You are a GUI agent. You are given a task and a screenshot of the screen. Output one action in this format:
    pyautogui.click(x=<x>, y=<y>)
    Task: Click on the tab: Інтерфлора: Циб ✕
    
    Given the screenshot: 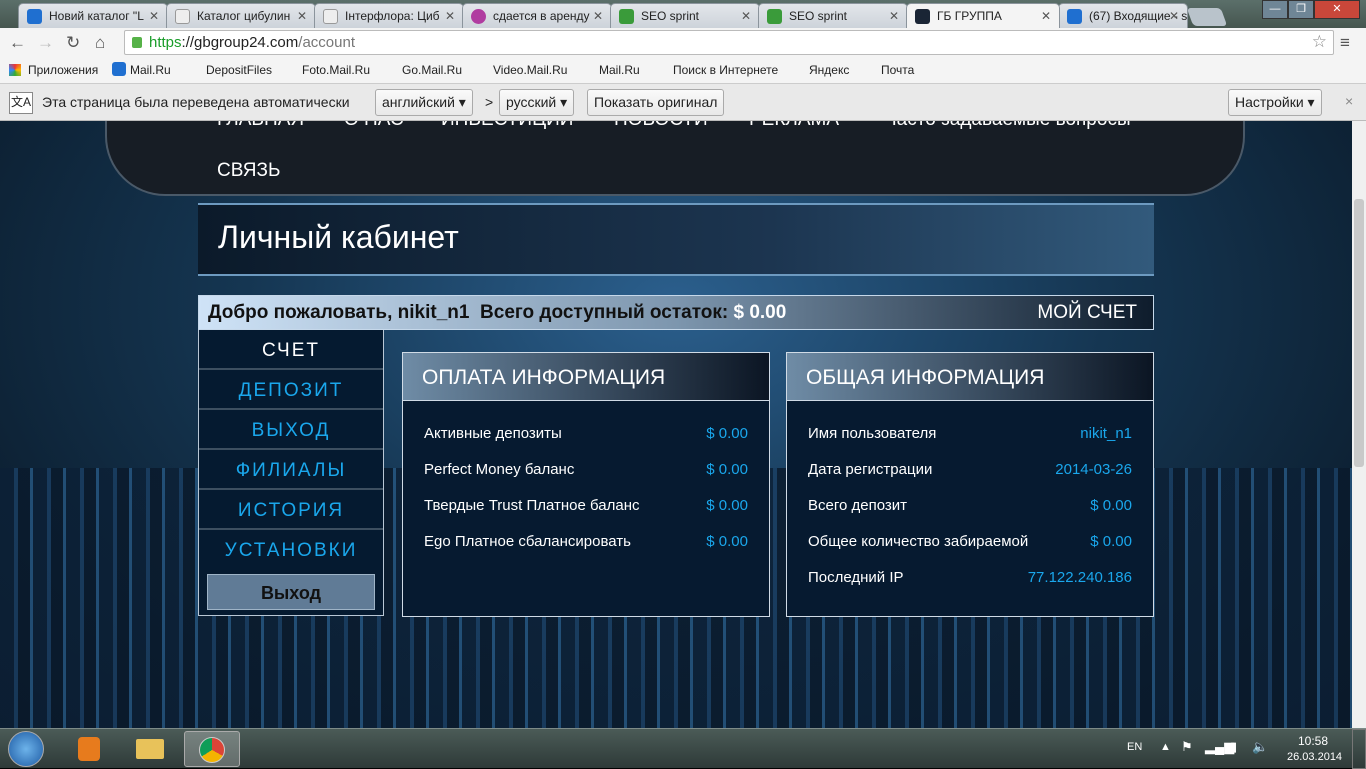 What is the action you would take?
    pyautogui.click(x=389, y=15)
    